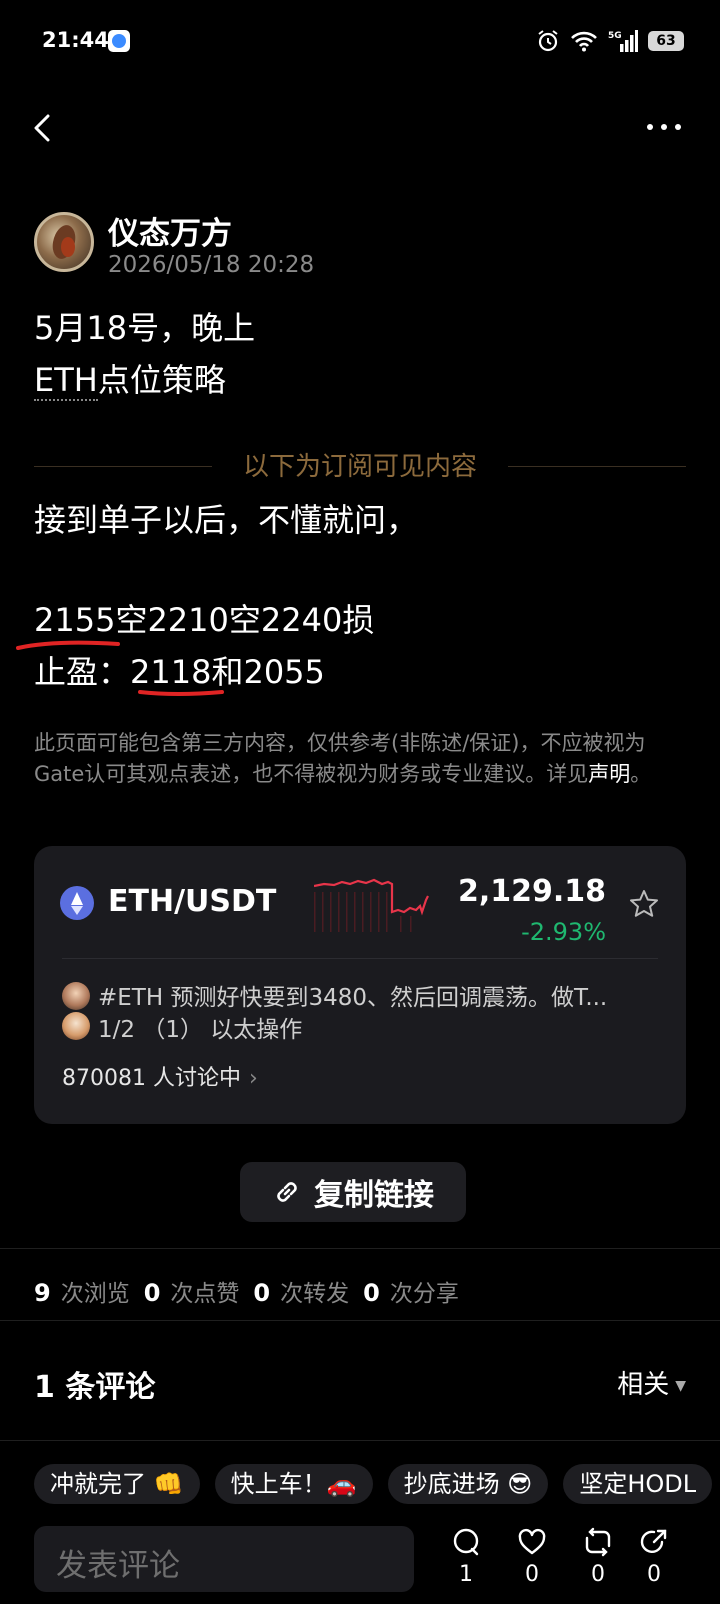 Image resolution: width=720 pixels, height=1604 pixels. What do you see at coordinates (145, 328) in the screenshot?
I see `post-title-line1: 5月18号，晚上` at bounding box center [145, 328].